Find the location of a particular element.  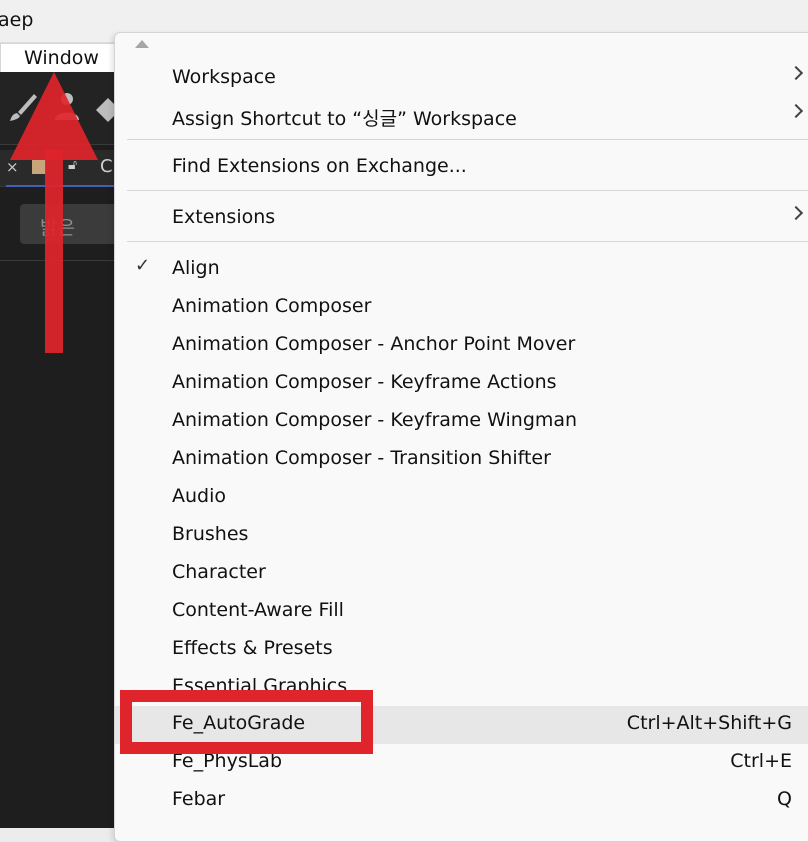

menu-item-label: Animation Composer - Transition Shifter is located at coordinates (361, 458).